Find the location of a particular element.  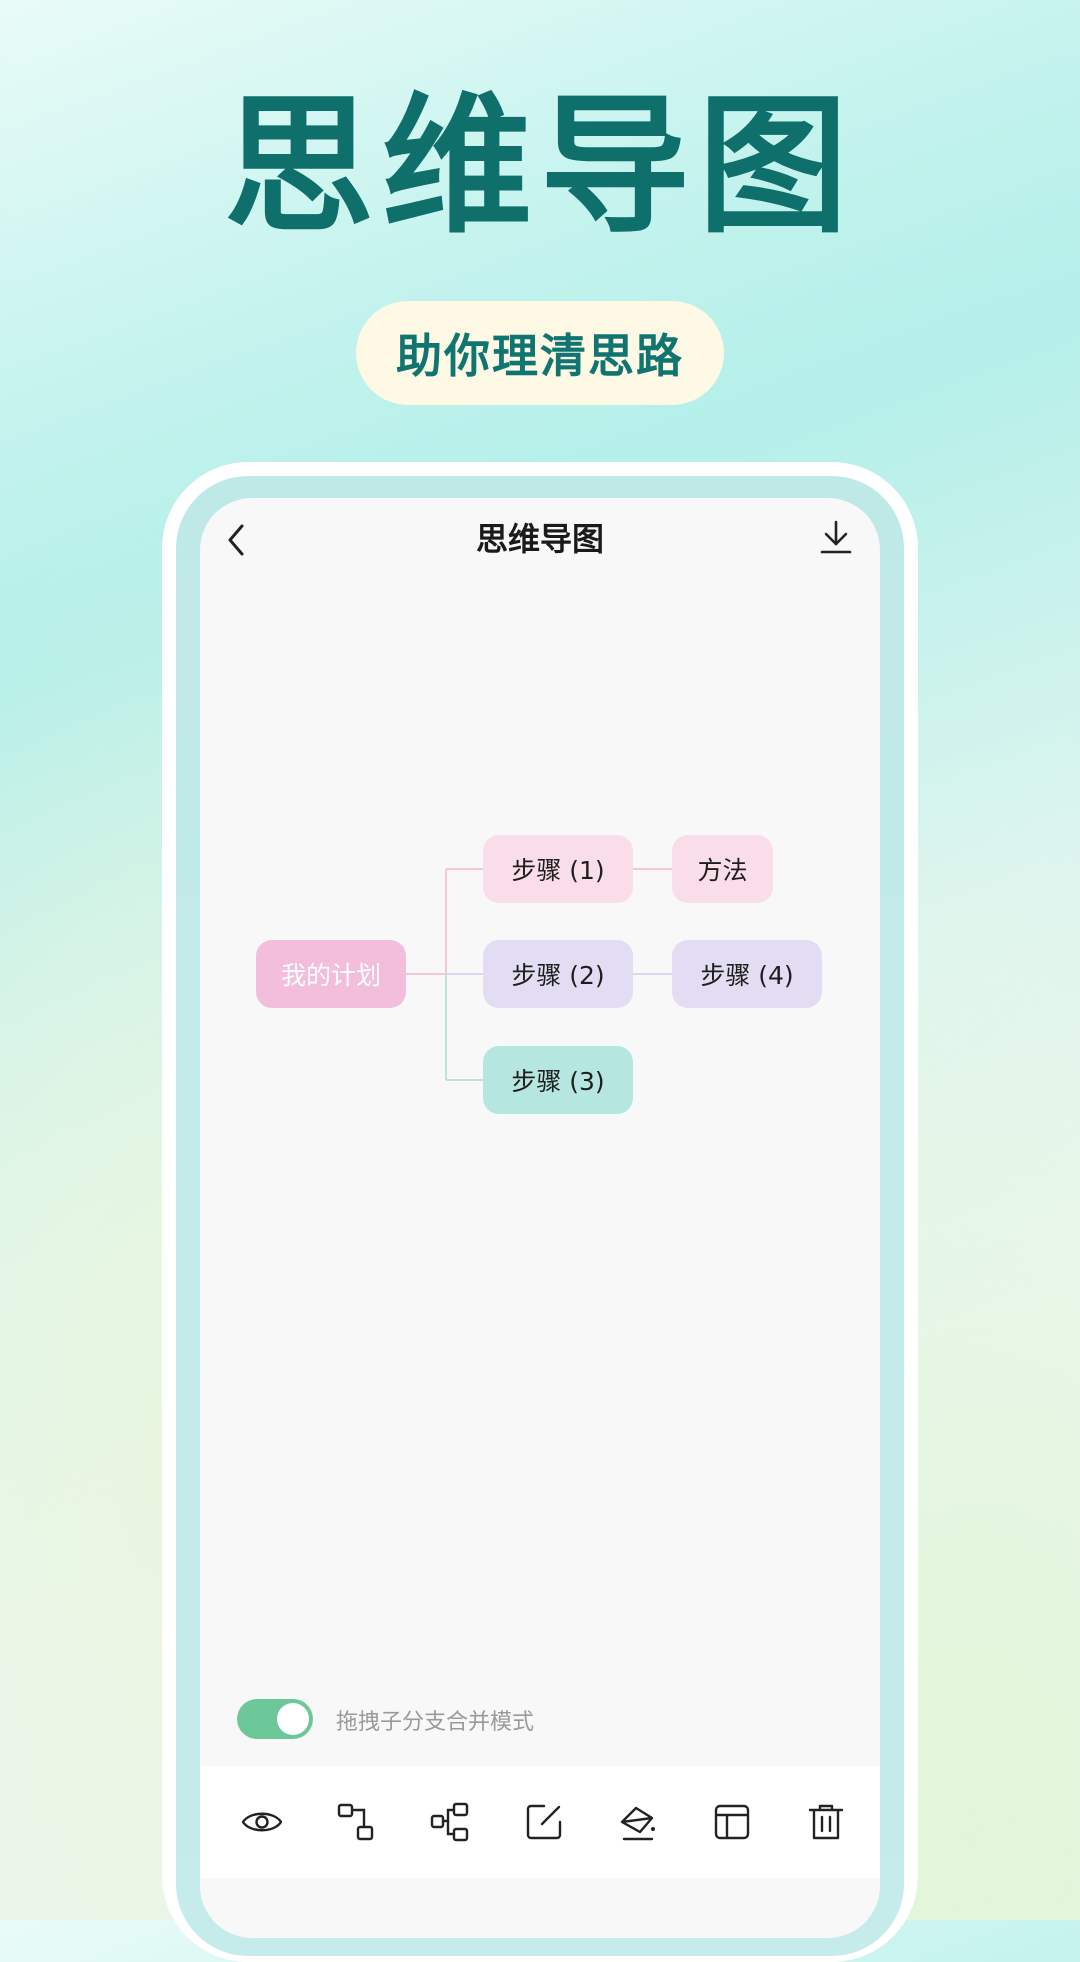

toggle-knob is located at coordinates (293, 1719).